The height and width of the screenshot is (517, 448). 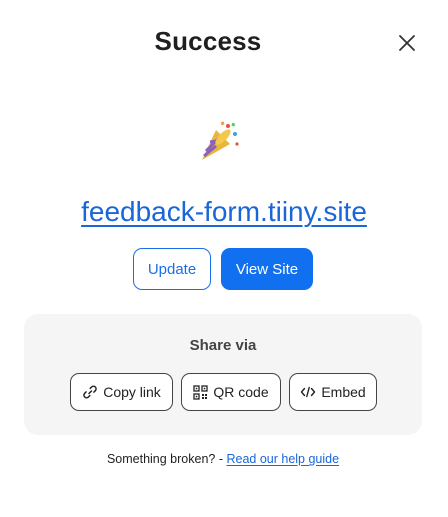 What do you see at coordinates (172, 269) in the screenshot?
I see `update-button: Update` at bounding box center [172, 269].